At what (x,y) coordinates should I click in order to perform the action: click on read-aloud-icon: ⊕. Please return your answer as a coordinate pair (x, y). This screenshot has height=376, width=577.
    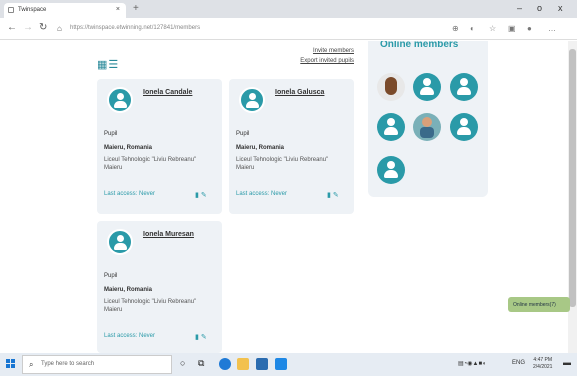
    Looking at the image, I should click on (455, 28).